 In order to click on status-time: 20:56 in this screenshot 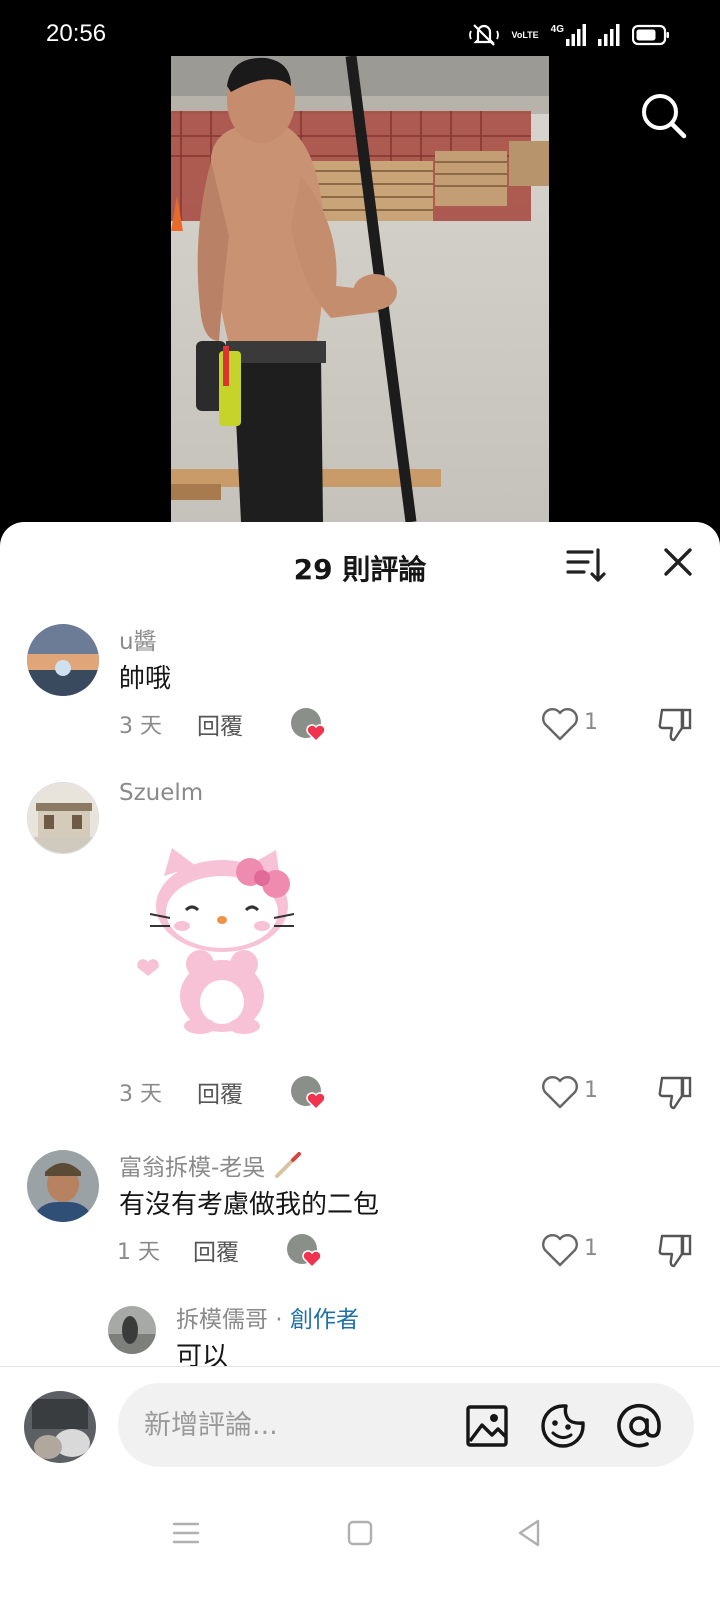, I will do `click(76, 33)`.